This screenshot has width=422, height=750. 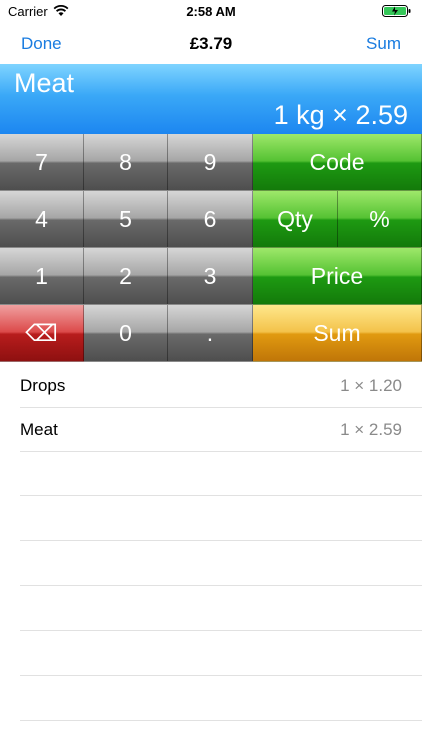 I want to click on item-name-display: Meat, so click(x=44, y=83).